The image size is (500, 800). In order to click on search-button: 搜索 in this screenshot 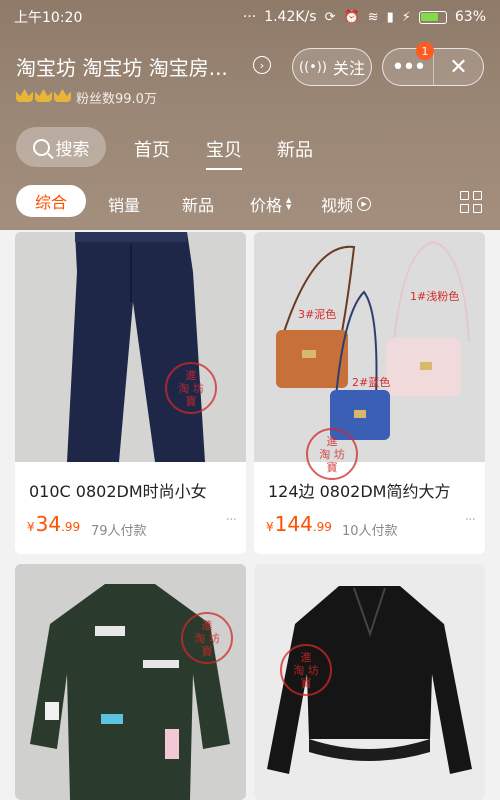, I will do `click(61, 147)`.